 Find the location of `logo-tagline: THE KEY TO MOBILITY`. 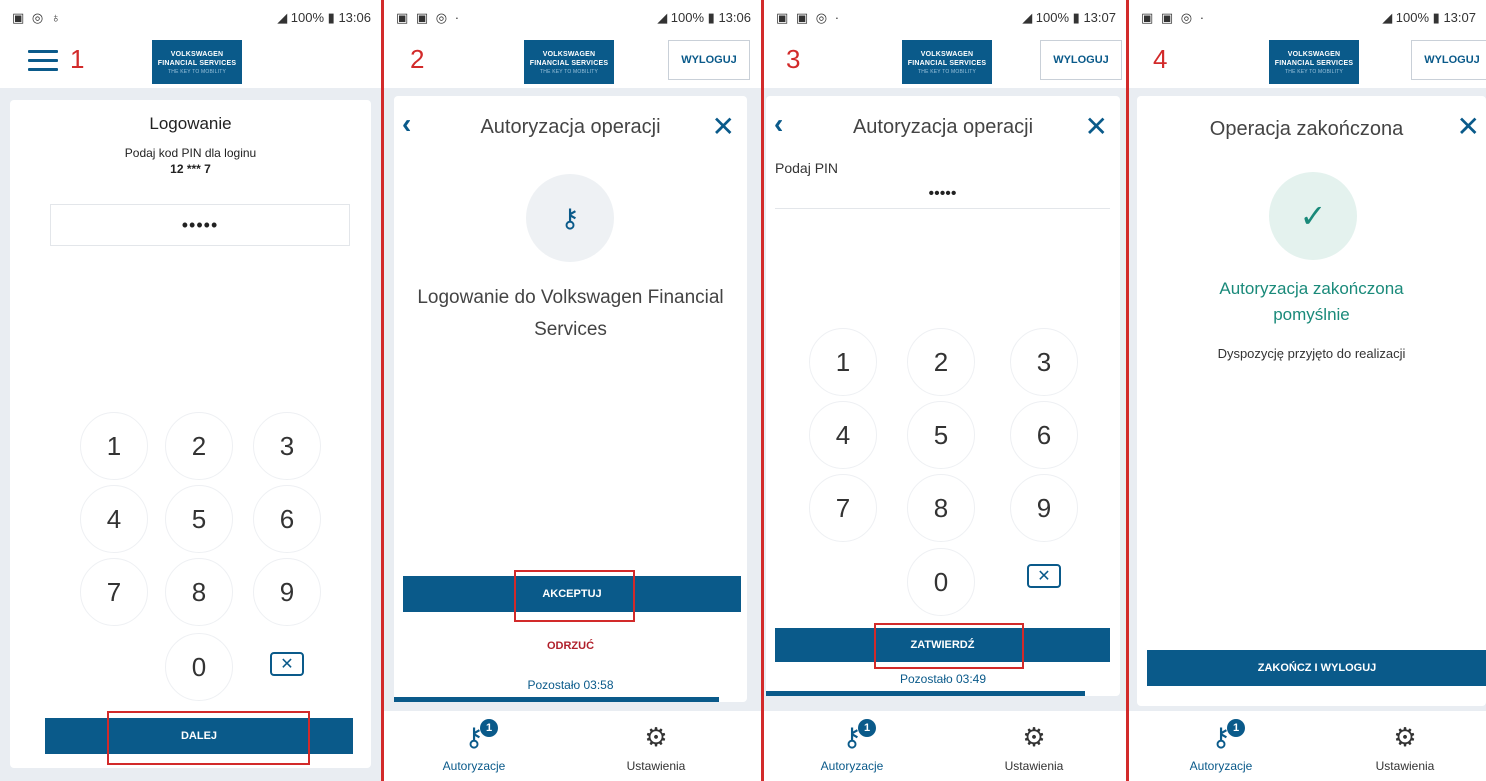

logo-tagline: THE KEY TO MOBILITY is located at coordinates (197, 72).